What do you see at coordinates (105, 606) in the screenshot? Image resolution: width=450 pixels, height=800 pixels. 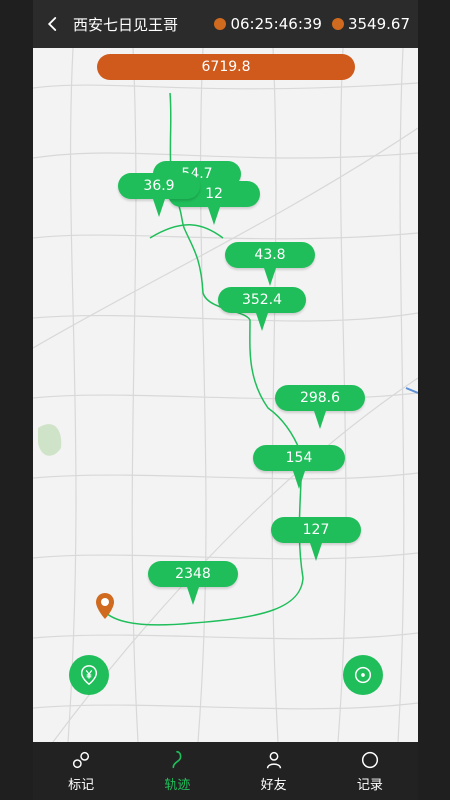 I see `start-location-icon` at bounding box center [105, 606].